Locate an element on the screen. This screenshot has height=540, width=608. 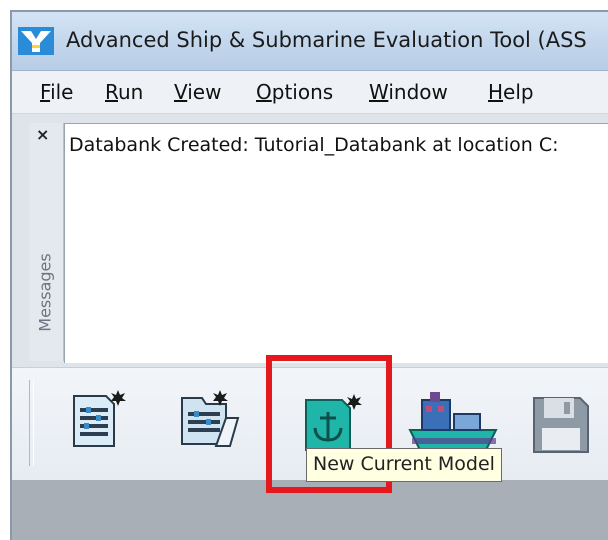
floppy-disk-icon is located at coordinates (560, 425).